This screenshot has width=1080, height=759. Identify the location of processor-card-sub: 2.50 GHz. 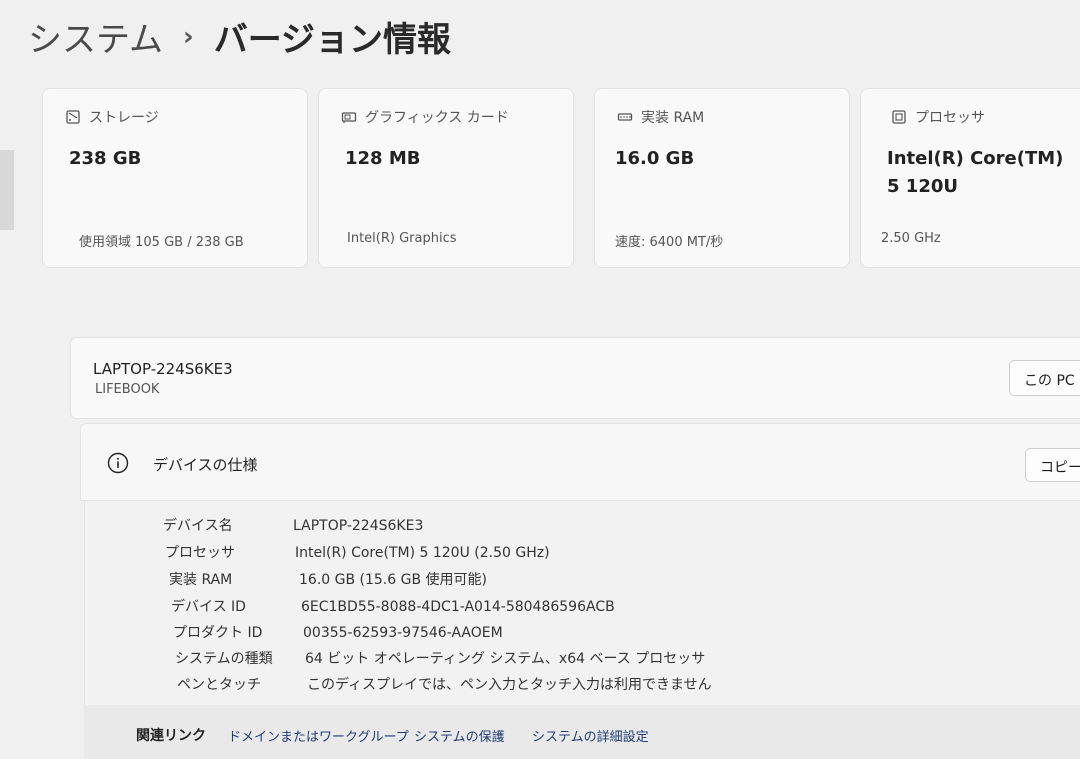
(911, 238).